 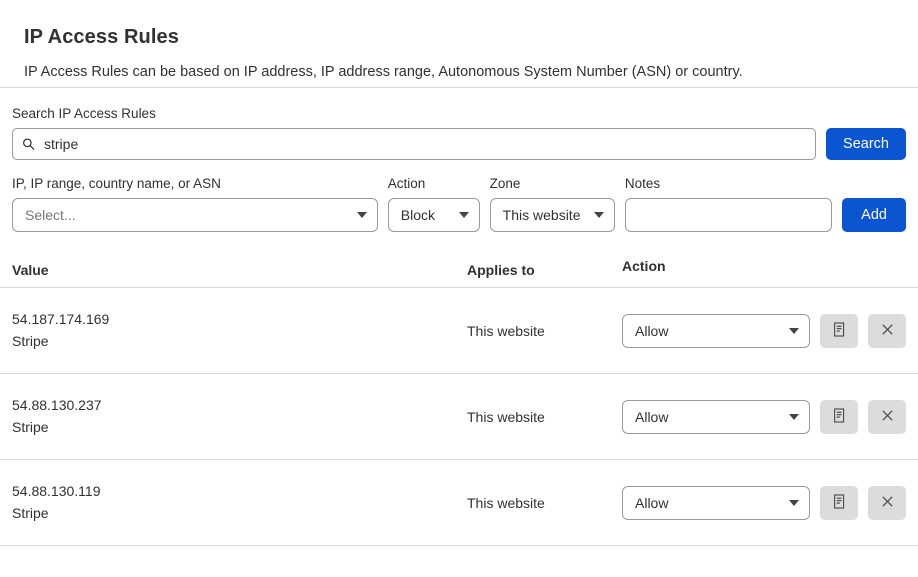 I want to click on rule-notes-input, so click(x=728, y=215).